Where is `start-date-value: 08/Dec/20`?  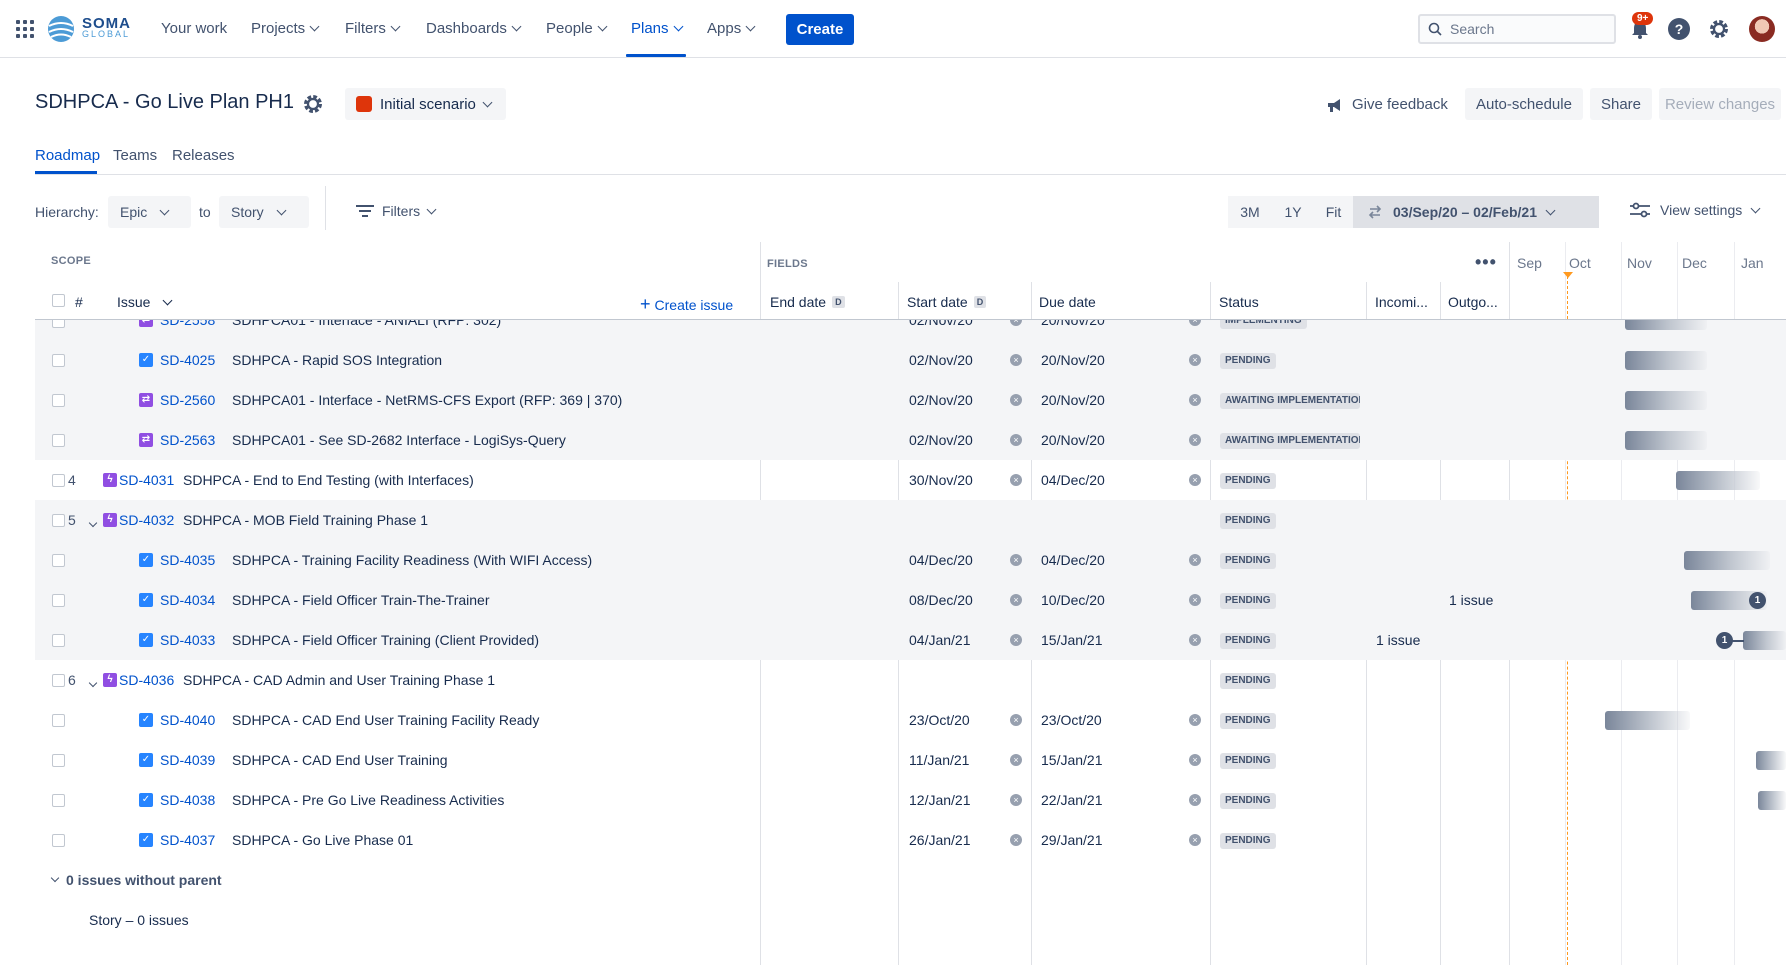
start-date-value: 08/Dec/20 is located at coordinates (941, 600).